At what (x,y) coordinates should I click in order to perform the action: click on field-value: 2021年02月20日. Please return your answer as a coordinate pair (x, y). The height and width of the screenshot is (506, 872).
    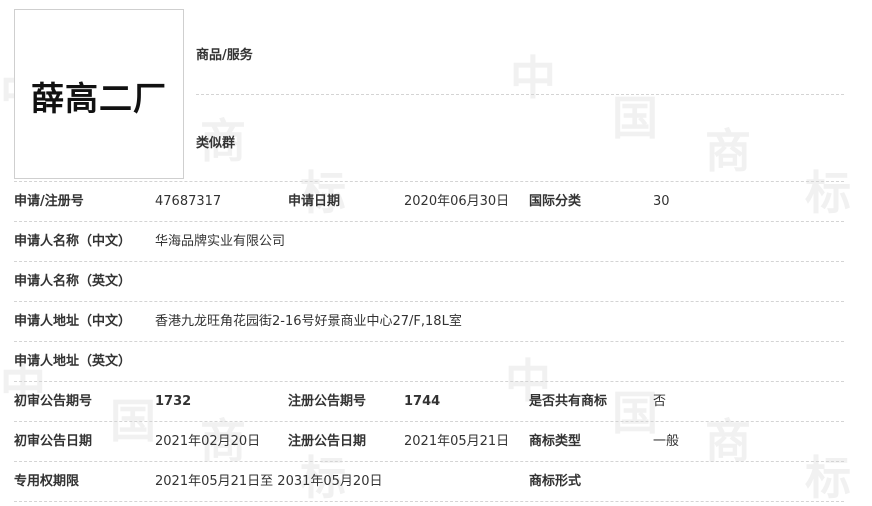
    Looking at the image, I should click on (208, 441).